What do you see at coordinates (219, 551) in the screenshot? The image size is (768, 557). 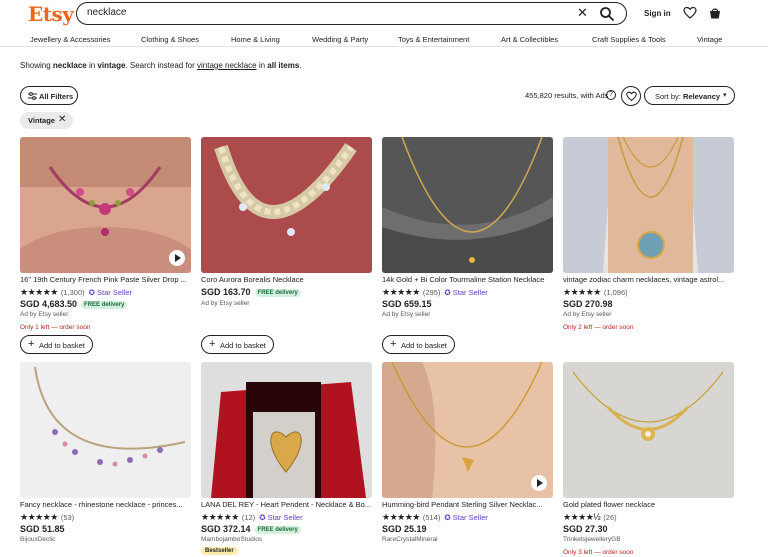 I see `bestseller-badge: Bestseller` at bounding box center [219, 551].